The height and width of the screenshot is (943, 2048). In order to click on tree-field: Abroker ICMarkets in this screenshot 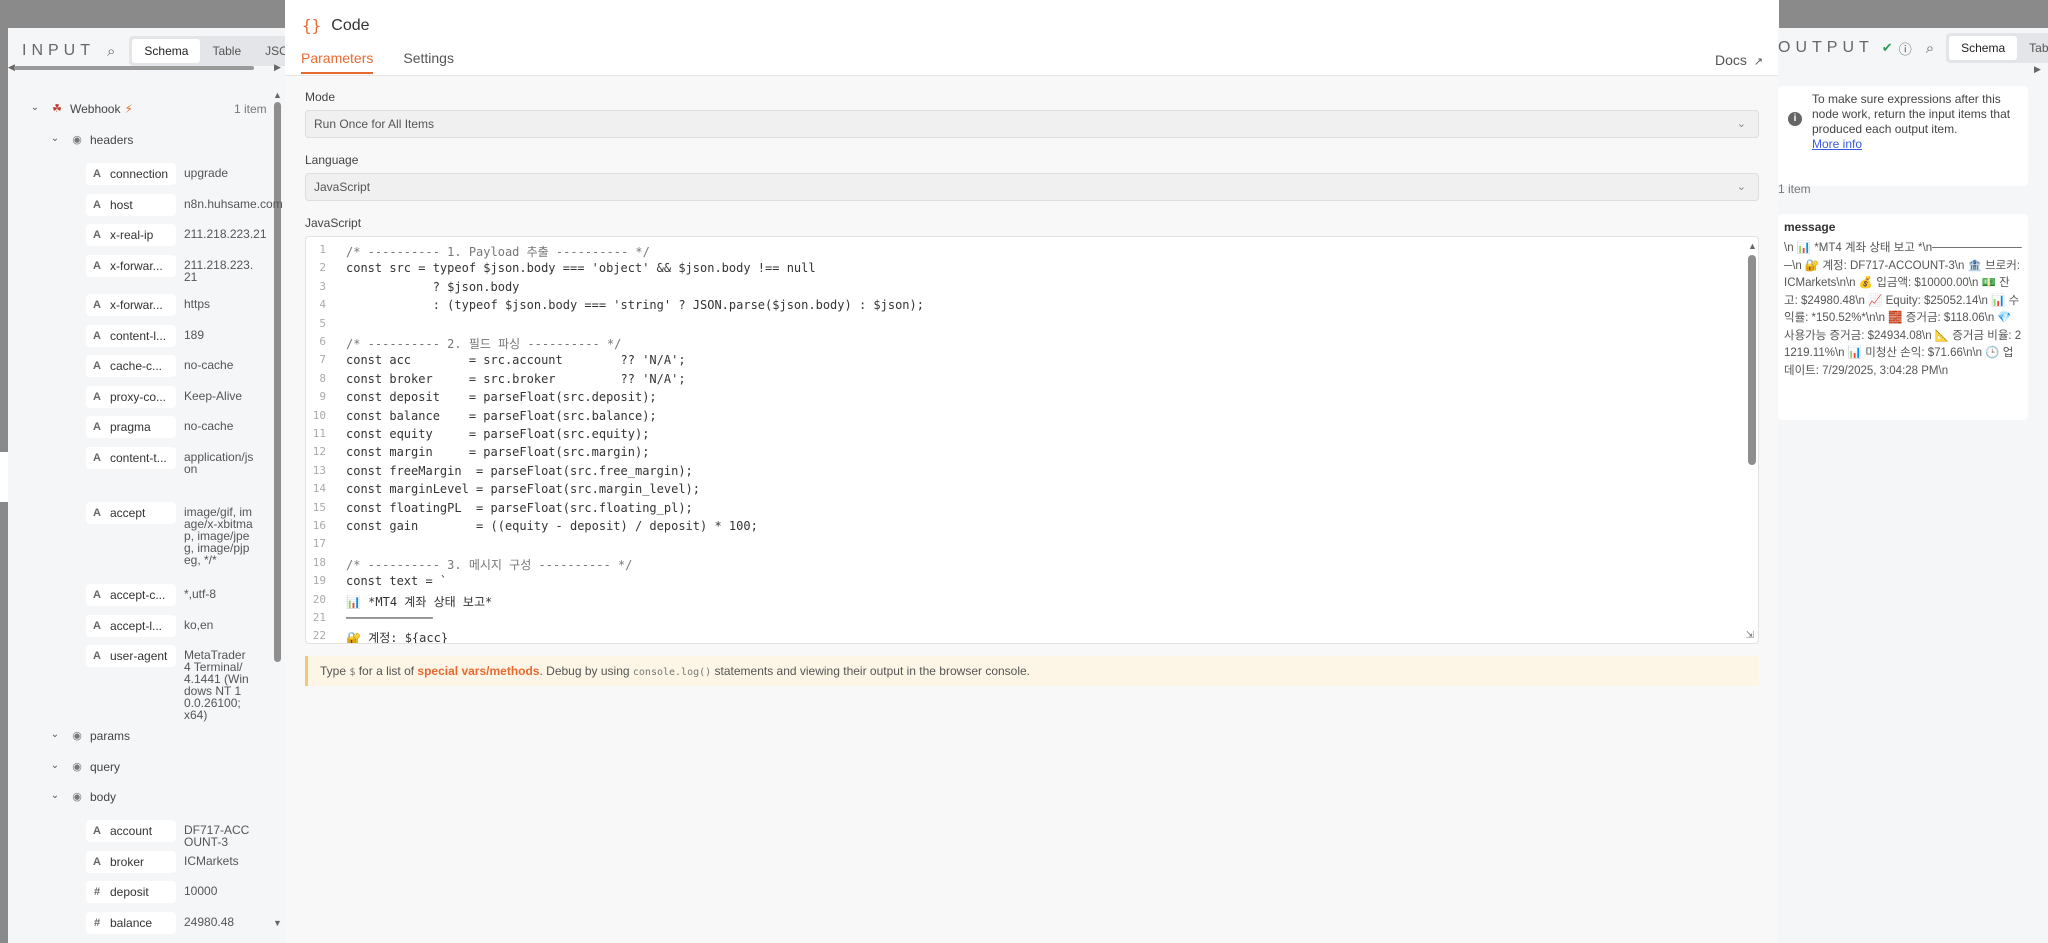, I will do `click(187, 862)`.